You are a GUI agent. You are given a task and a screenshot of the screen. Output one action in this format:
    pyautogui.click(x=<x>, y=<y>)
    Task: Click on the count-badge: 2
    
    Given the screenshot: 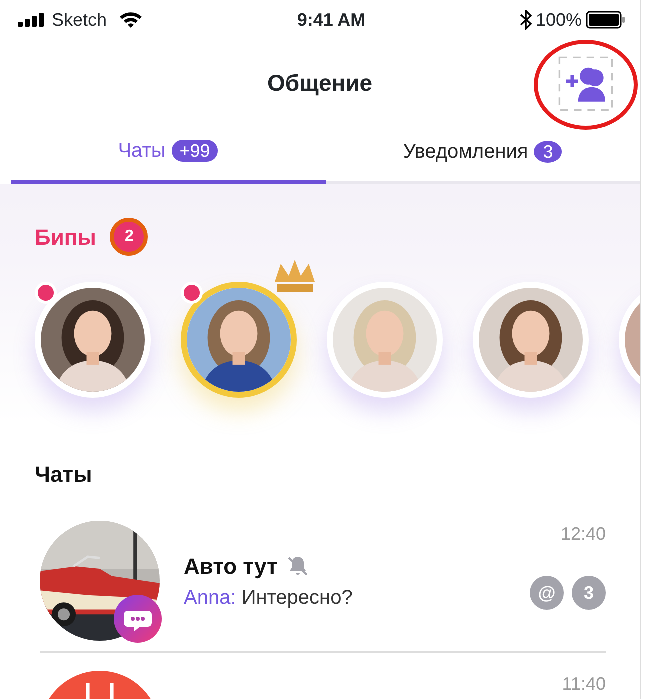 What is the action you would take?
    pyautogui.click(x=129, y=237)
    